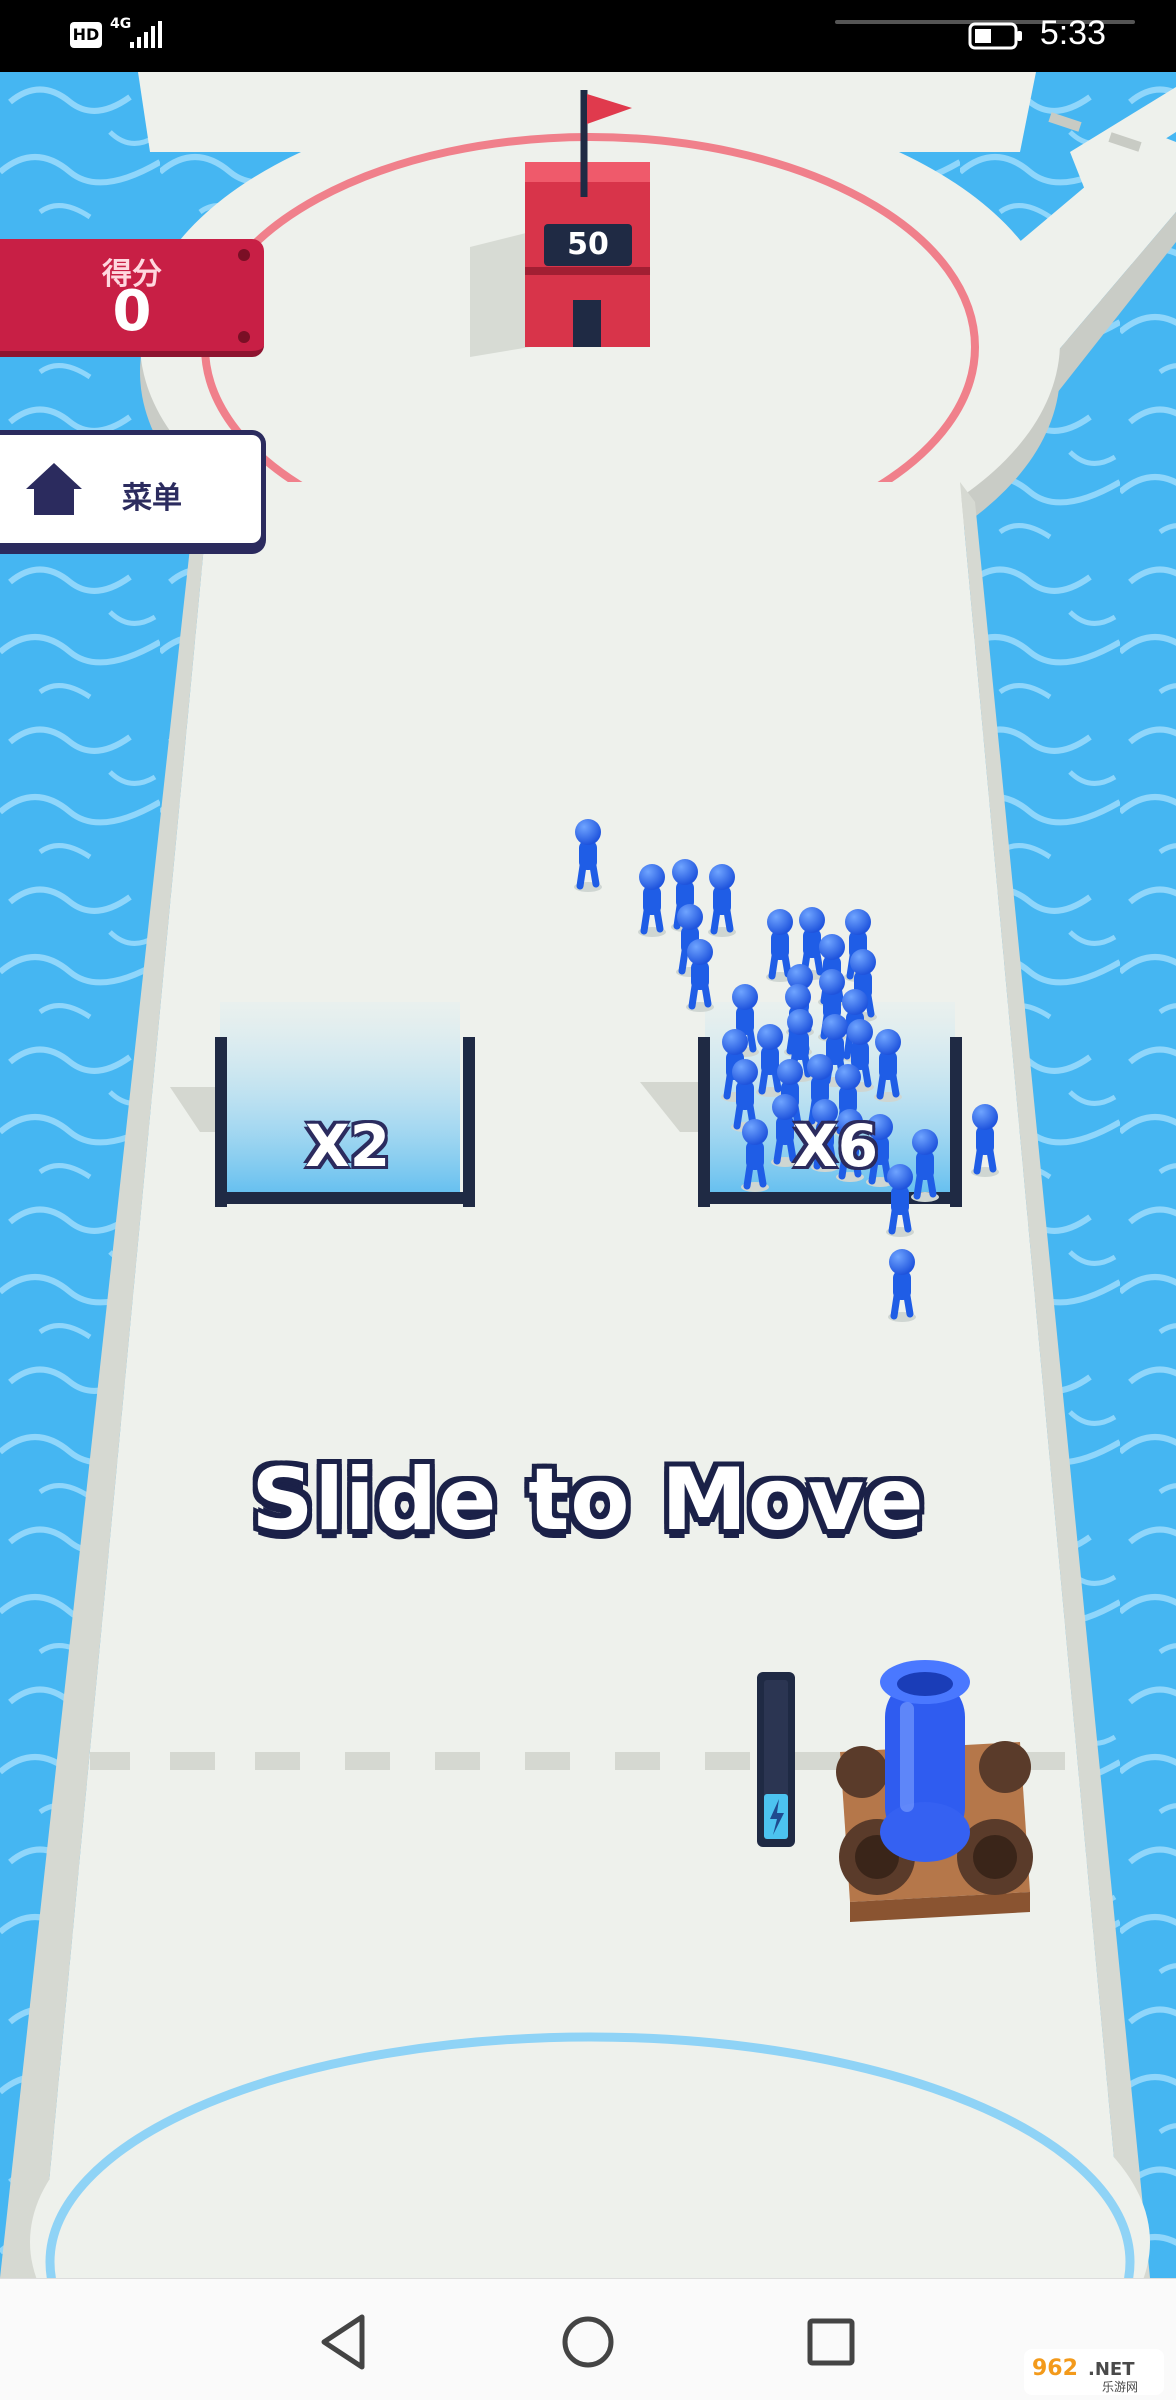 The height and width of the screenshot is (2400, 1176). What do you see at coordinates (1111, 2369) in the screenshot?
I see `svg-text: .NET` at bounding box center [1111, 2369].